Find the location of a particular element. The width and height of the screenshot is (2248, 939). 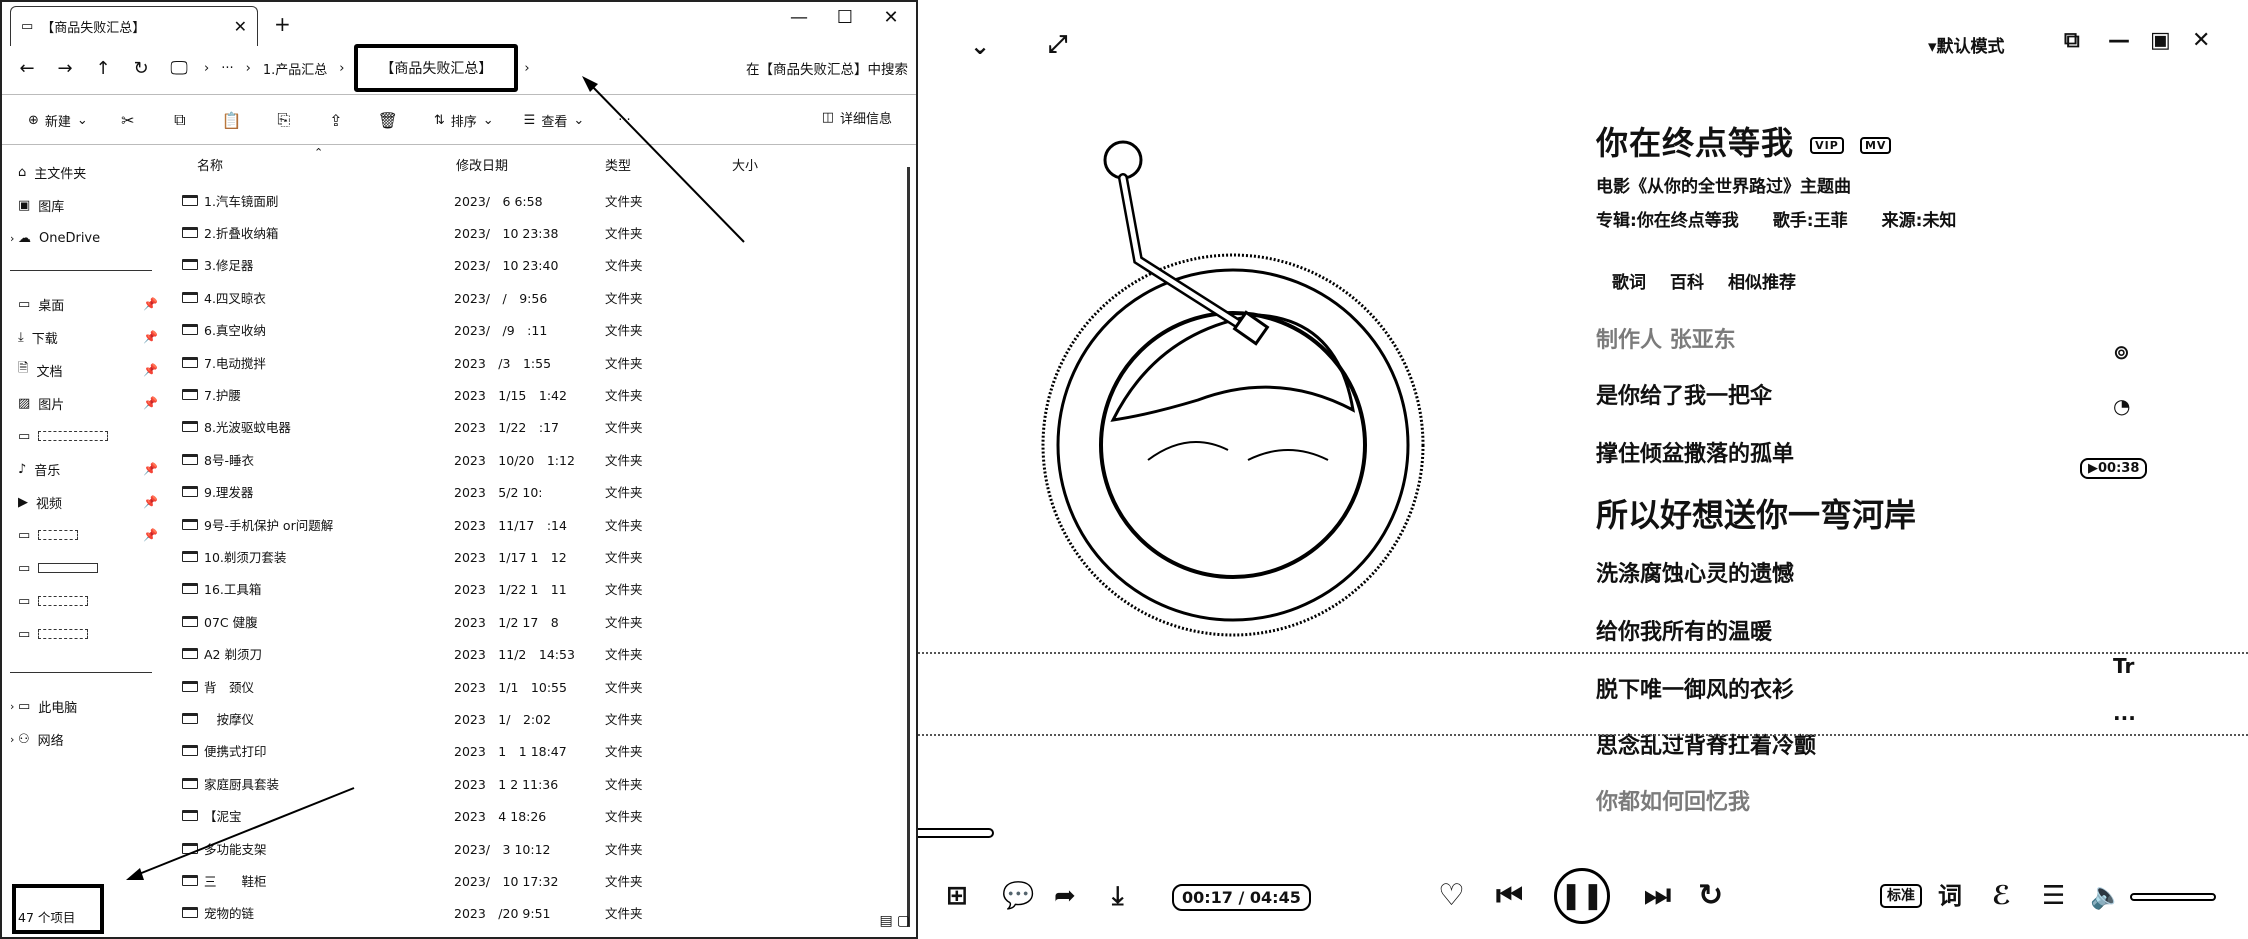

scrollbar is located at coordinates (908, 547).